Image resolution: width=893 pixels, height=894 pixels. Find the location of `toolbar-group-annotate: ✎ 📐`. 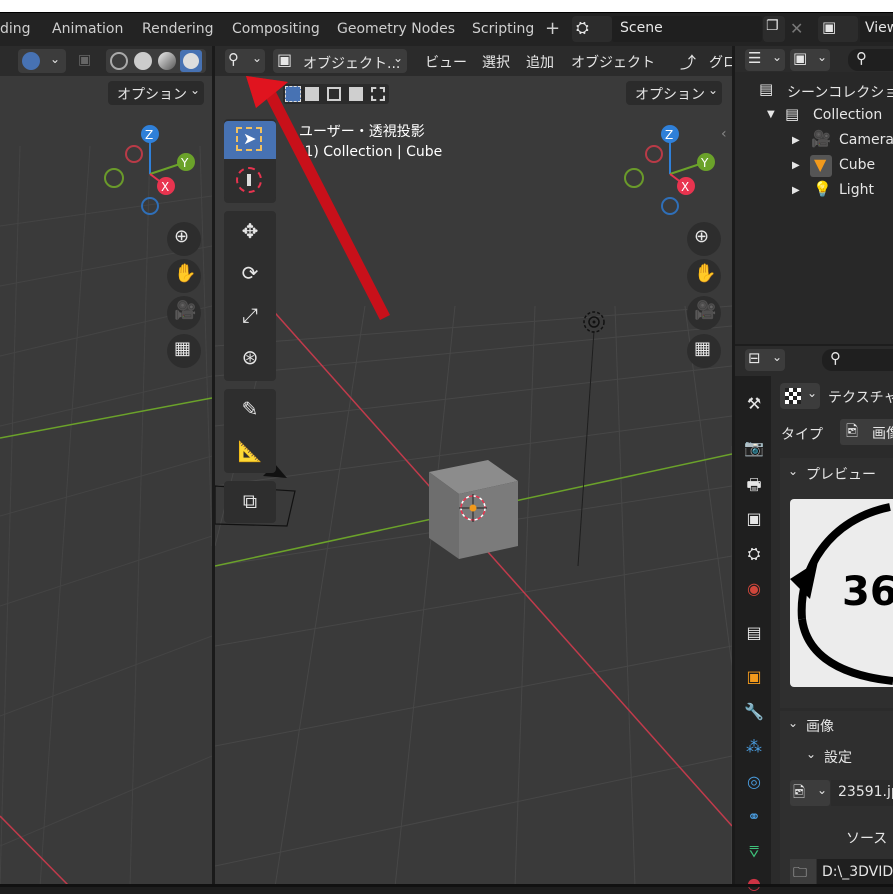

toolbar-group-annotate: ✎ 📐 is located at coordinates (250, 431).